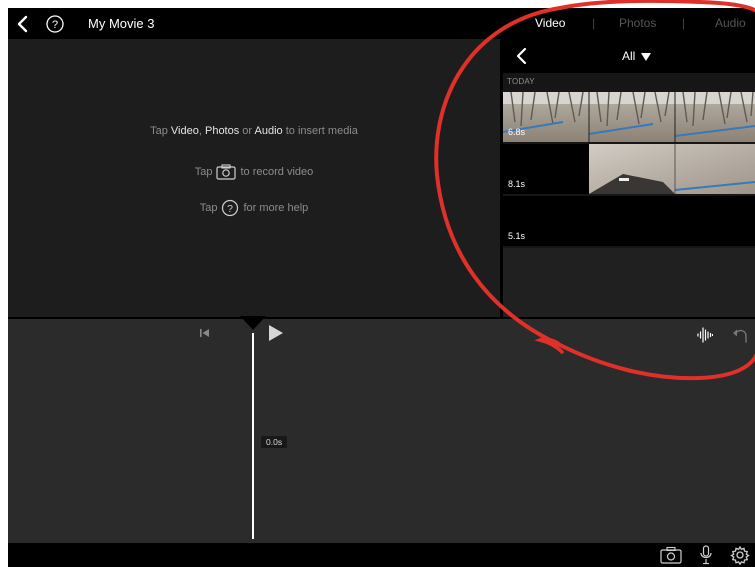 This screenshot has width=755, height=567. Describe the element at coordinates (517, 184) in the screenshot. I see `clip-duration: 8.1s` at that location.